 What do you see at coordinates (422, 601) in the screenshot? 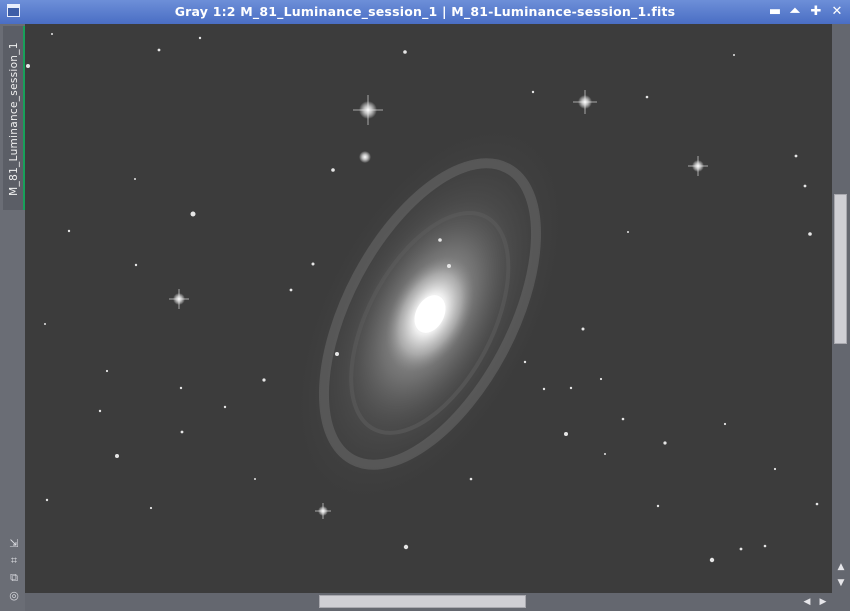
I see `horizontal-scroll-thumb` at bounding box center [422, 601].